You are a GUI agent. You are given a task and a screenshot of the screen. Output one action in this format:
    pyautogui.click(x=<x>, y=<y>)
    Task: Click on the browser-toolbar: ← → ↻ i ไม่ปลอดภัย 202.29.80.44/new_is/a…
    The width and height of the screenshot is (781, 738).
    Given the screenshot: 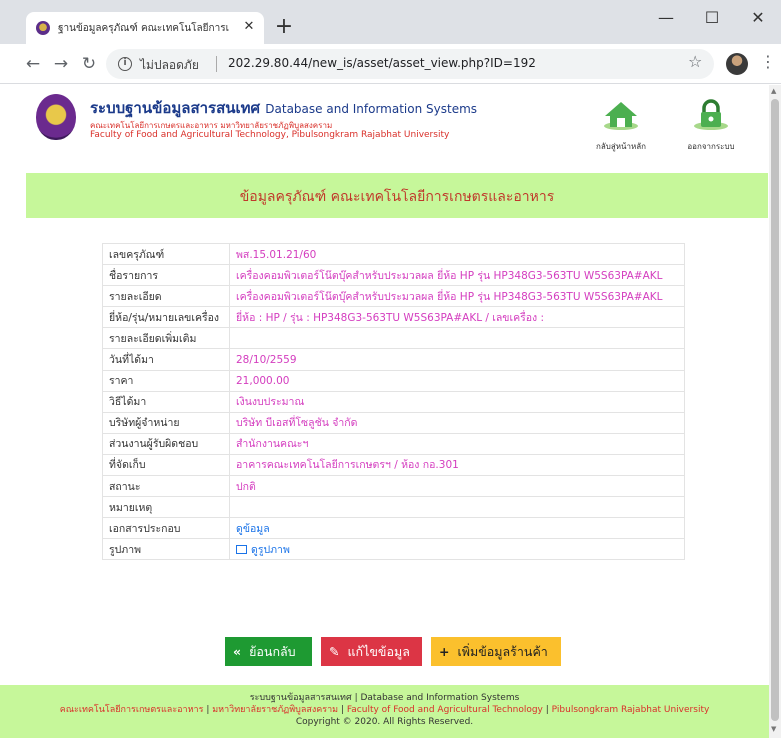 What is the action you would take?
    pyautogui.click(x=390, y=64)
    